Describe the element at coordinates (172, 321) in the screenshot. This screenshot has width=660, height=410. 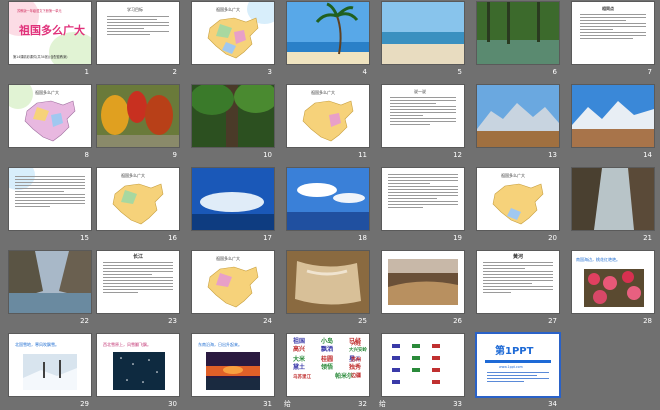
I see `slide-number: 23` at that location.